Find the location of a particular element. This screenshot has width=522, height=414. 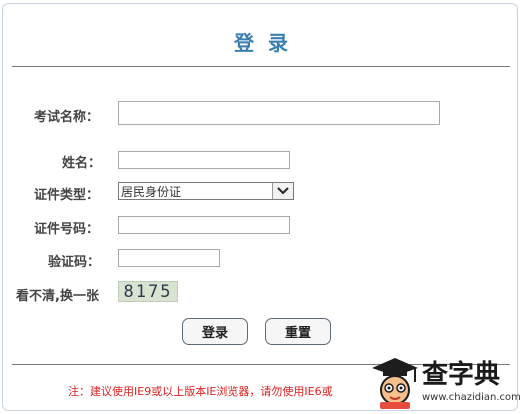

reset-button: 重置 is located at coordinates (298, 331).